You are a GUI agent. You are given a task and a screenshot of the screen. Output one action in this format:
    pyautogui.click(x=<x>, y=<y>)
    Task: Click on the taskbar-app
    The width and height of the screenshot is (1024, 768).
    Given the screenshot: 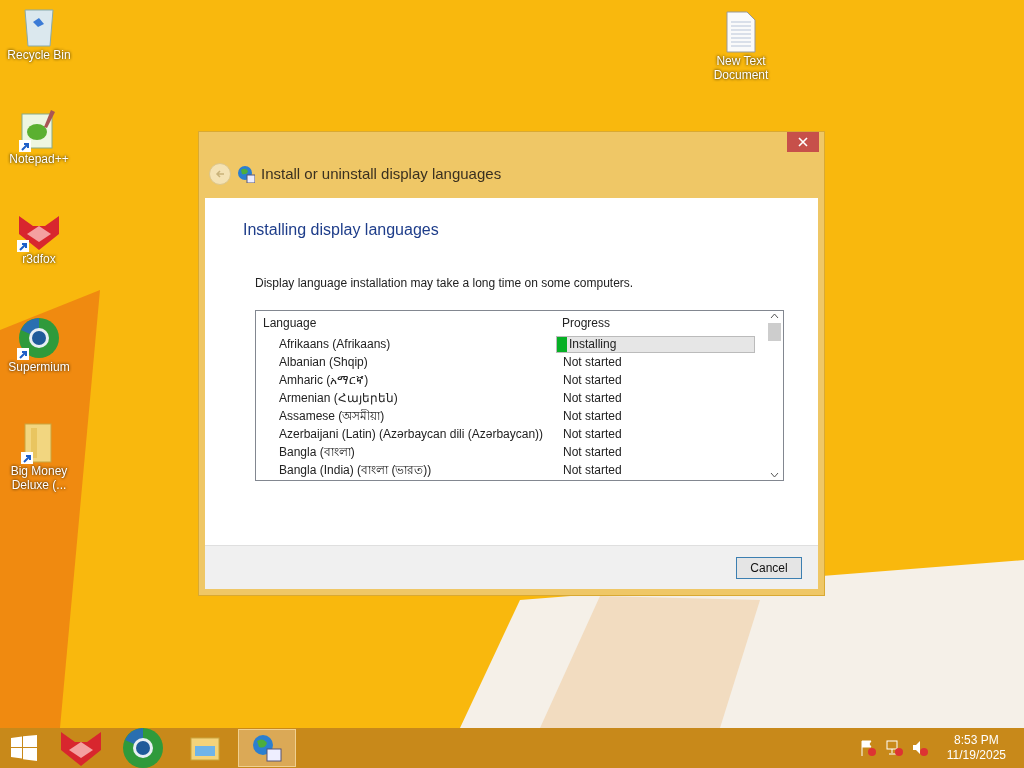 What is the action you would take?
    pyautogui.click(x=267, y=748)
    